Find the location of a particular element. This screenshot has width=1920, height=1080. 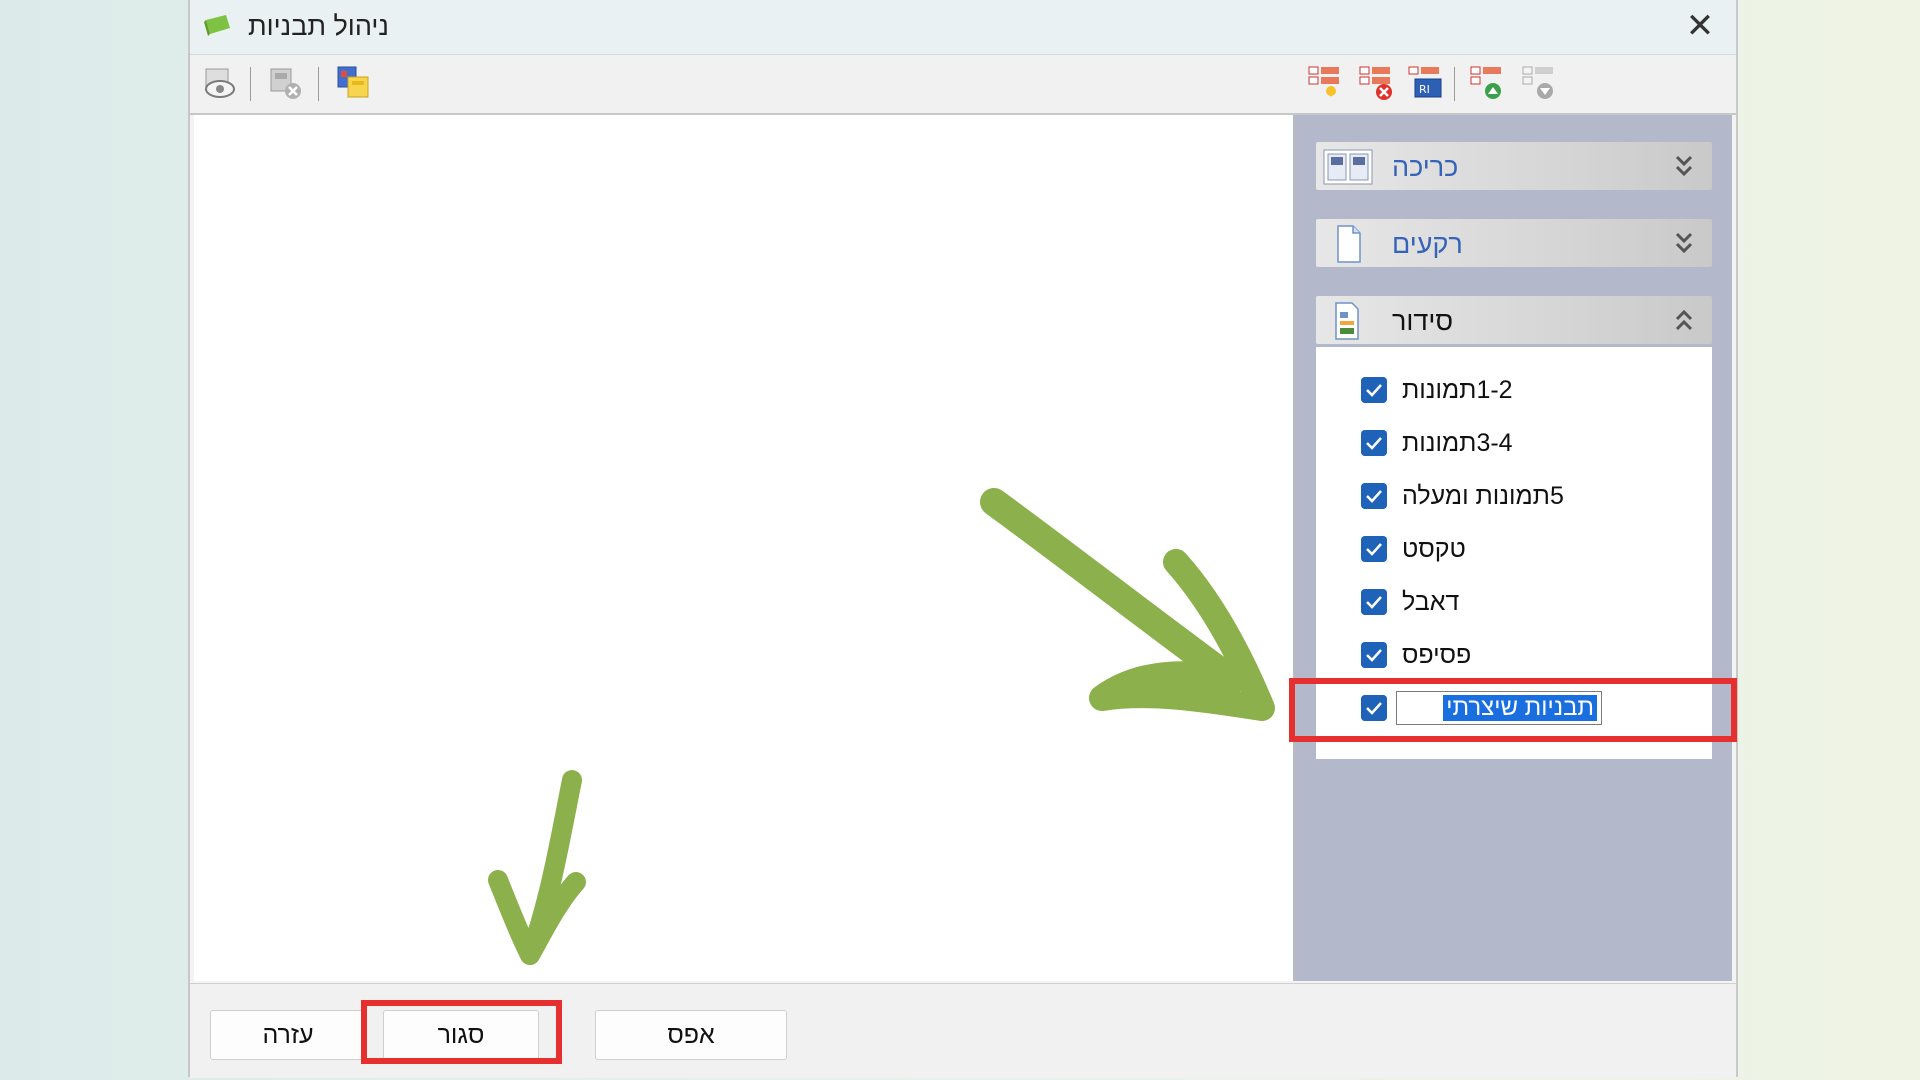

delete-template-icon is located at coordinates (286, 83).